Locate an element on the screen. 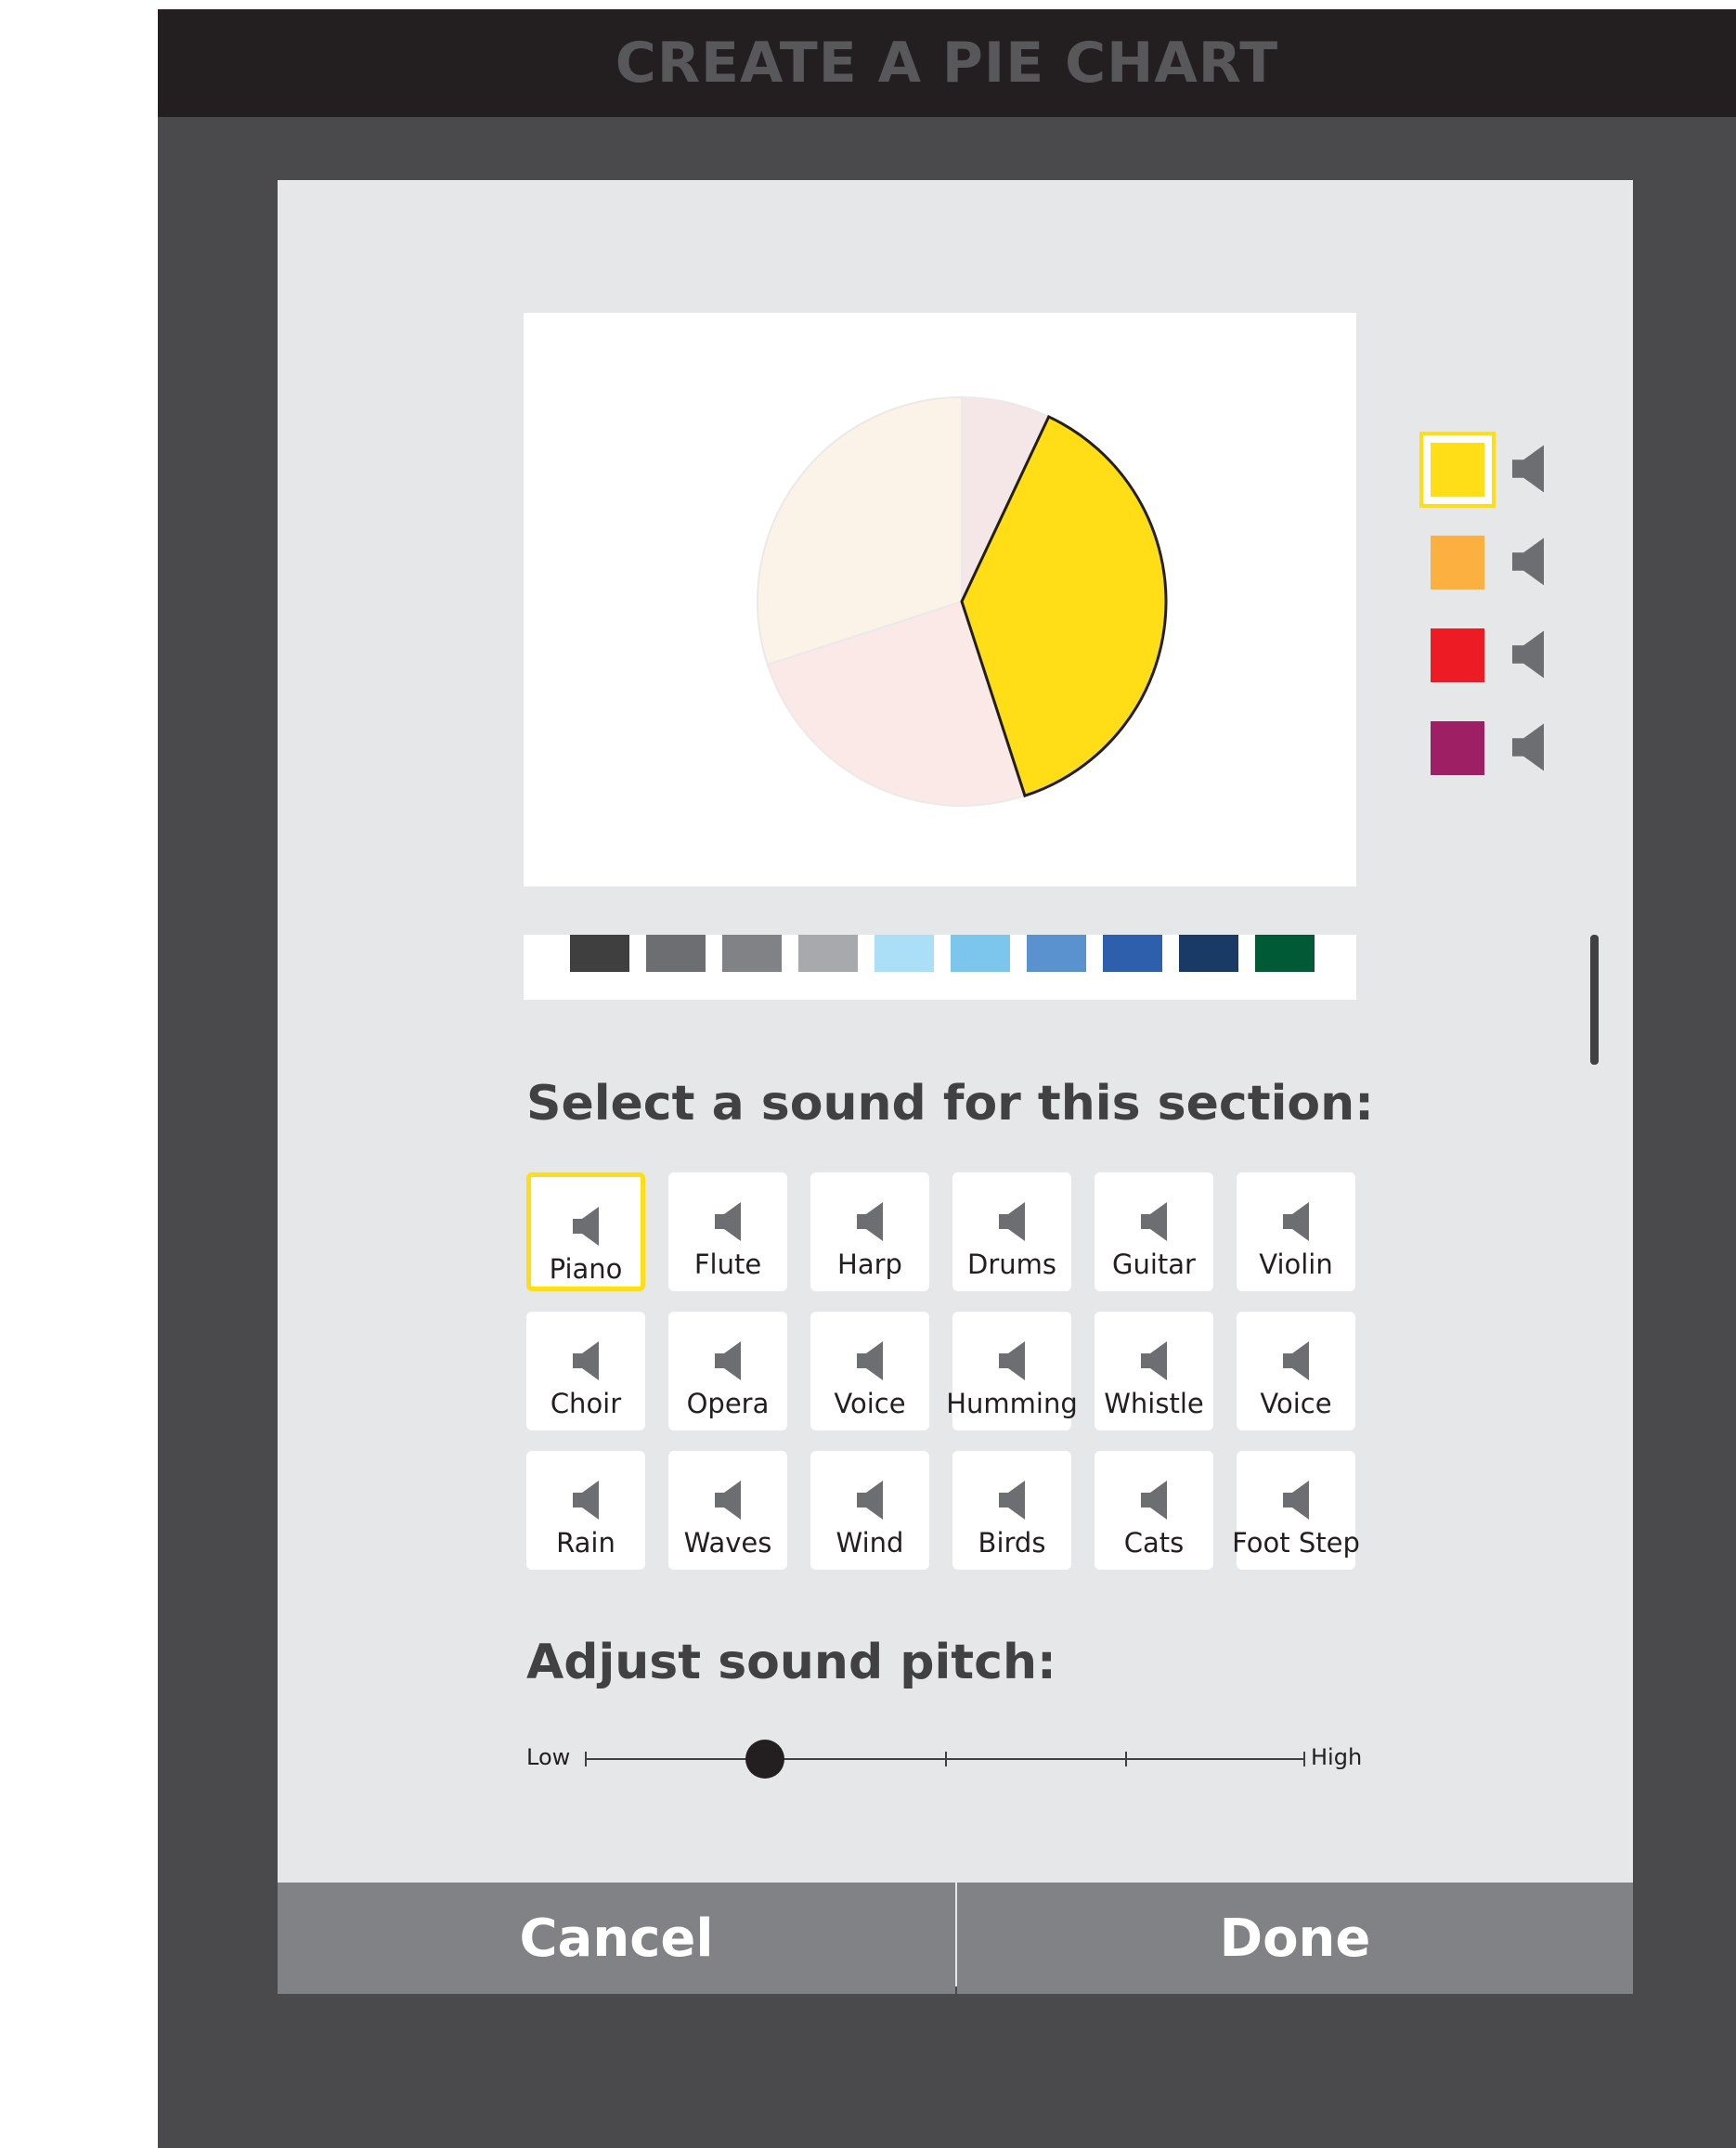 Image resolution: width=1736 pixels, height=2148 pixels. sound-option-button: Violin is located at coordinates (1296, 1231).